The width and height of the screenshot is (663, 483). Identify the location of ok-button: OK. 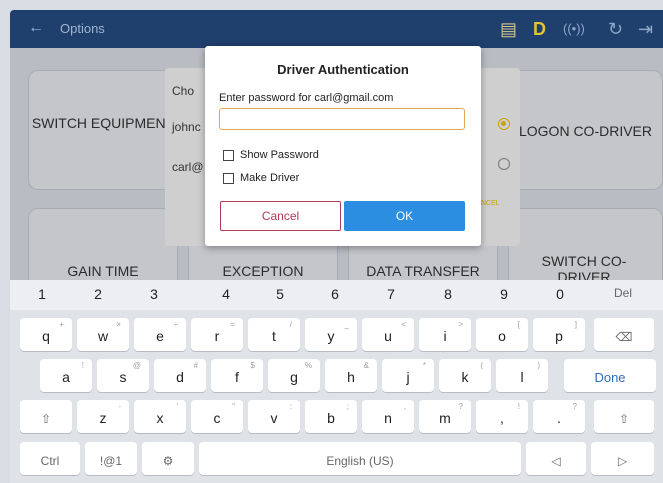
(404, 216).